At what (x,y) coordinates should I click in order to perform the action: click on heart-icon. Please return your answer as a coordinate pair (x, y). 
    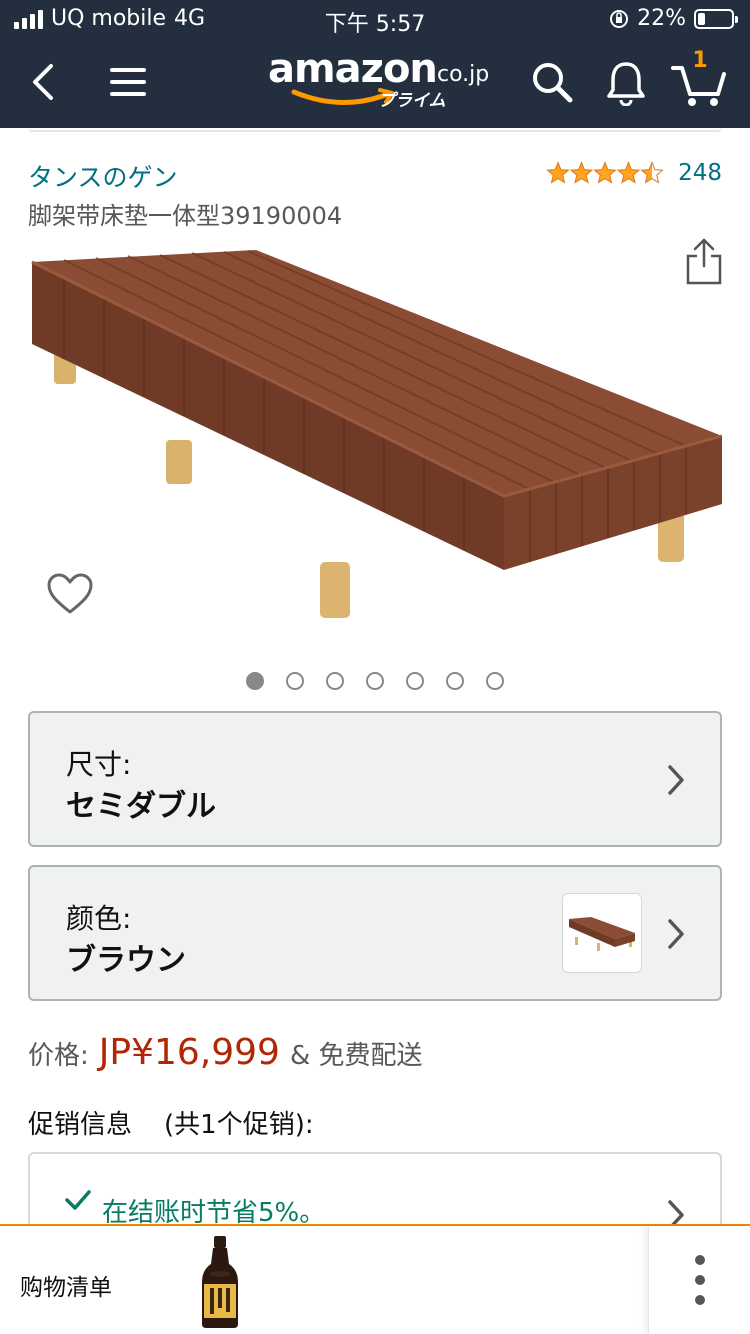
    Looking at the image, I should click on (70, 596).